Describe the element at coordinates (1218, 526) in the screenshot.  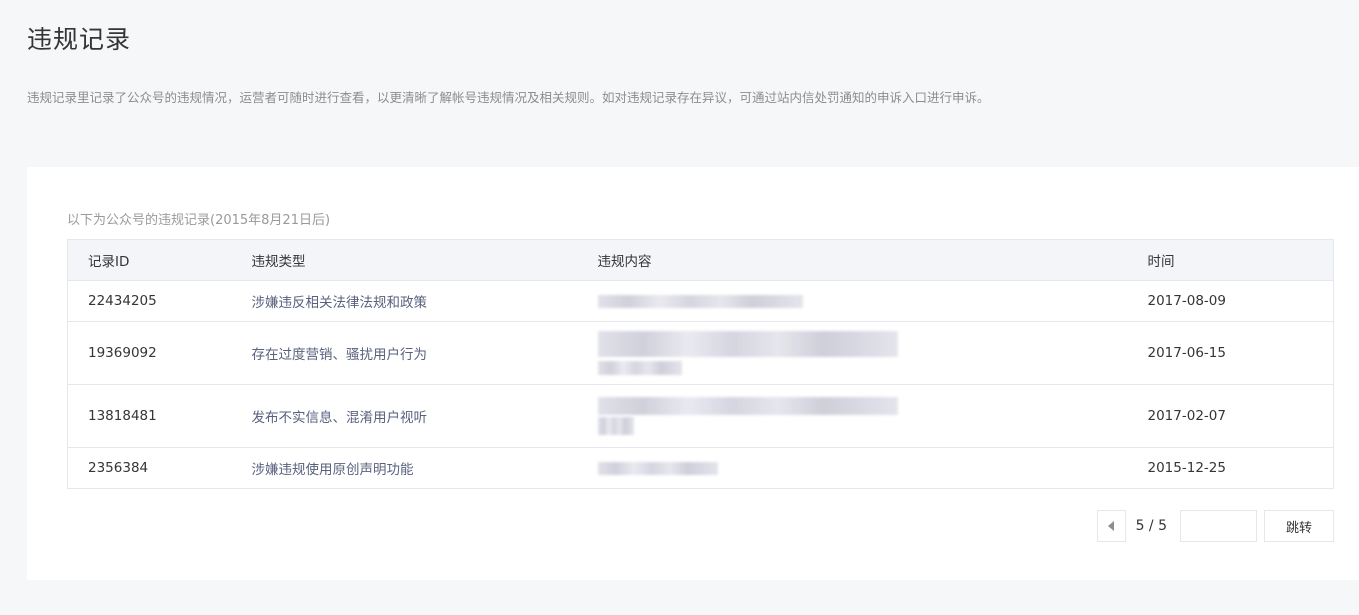
I see `page-jump-input` at that location.